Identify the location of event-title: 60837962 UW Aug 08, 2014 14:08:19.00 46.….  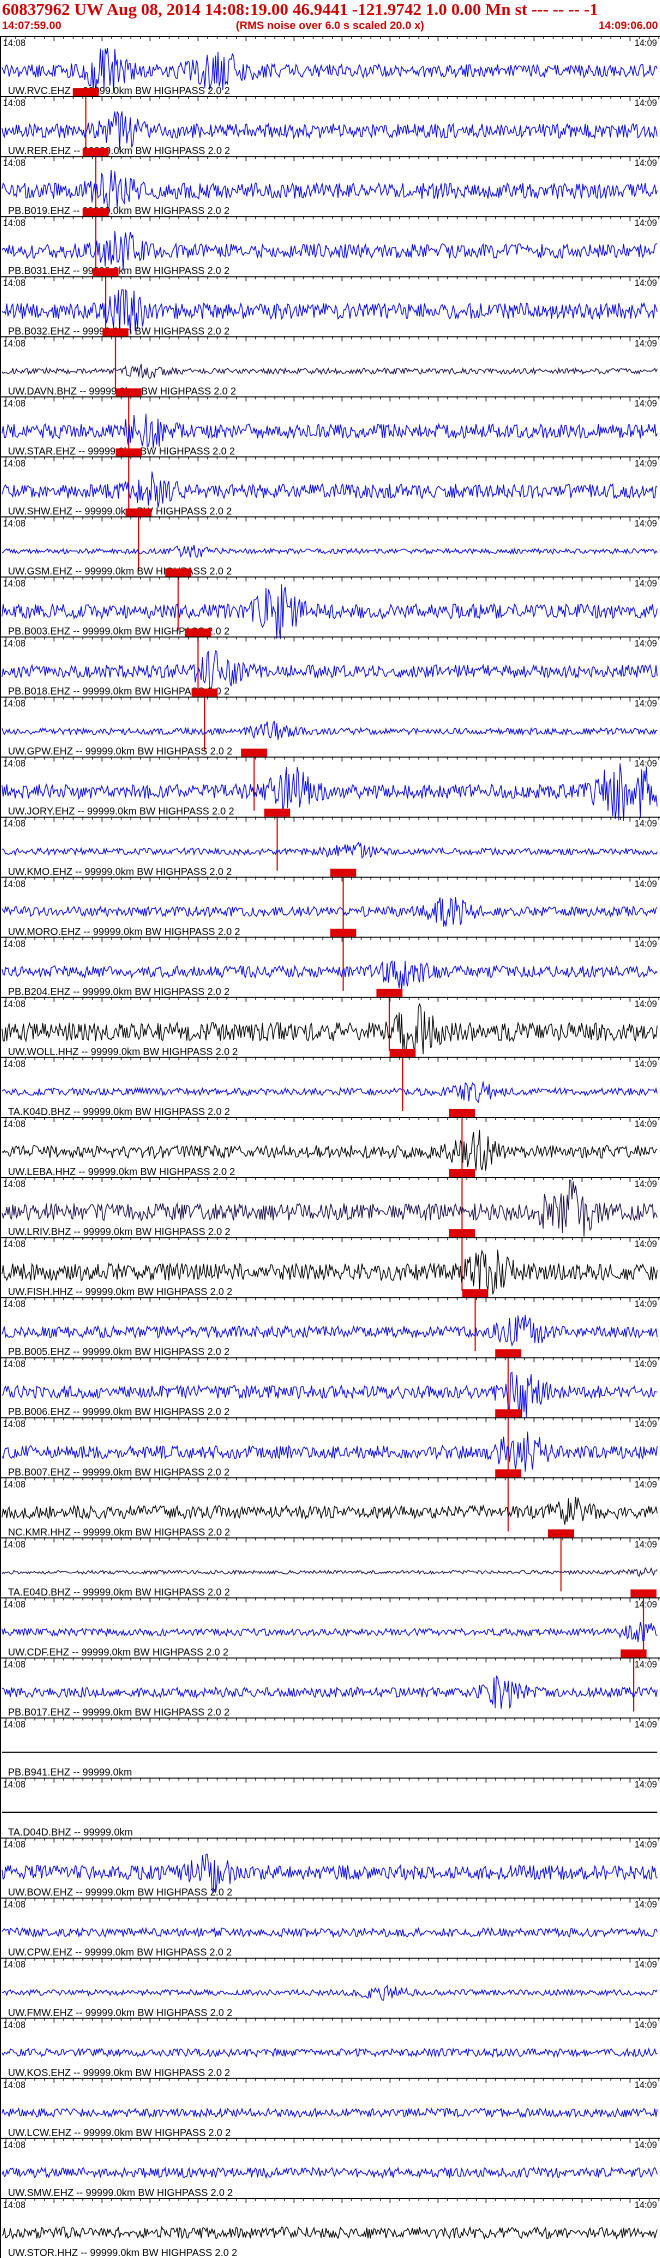
(300, 9).